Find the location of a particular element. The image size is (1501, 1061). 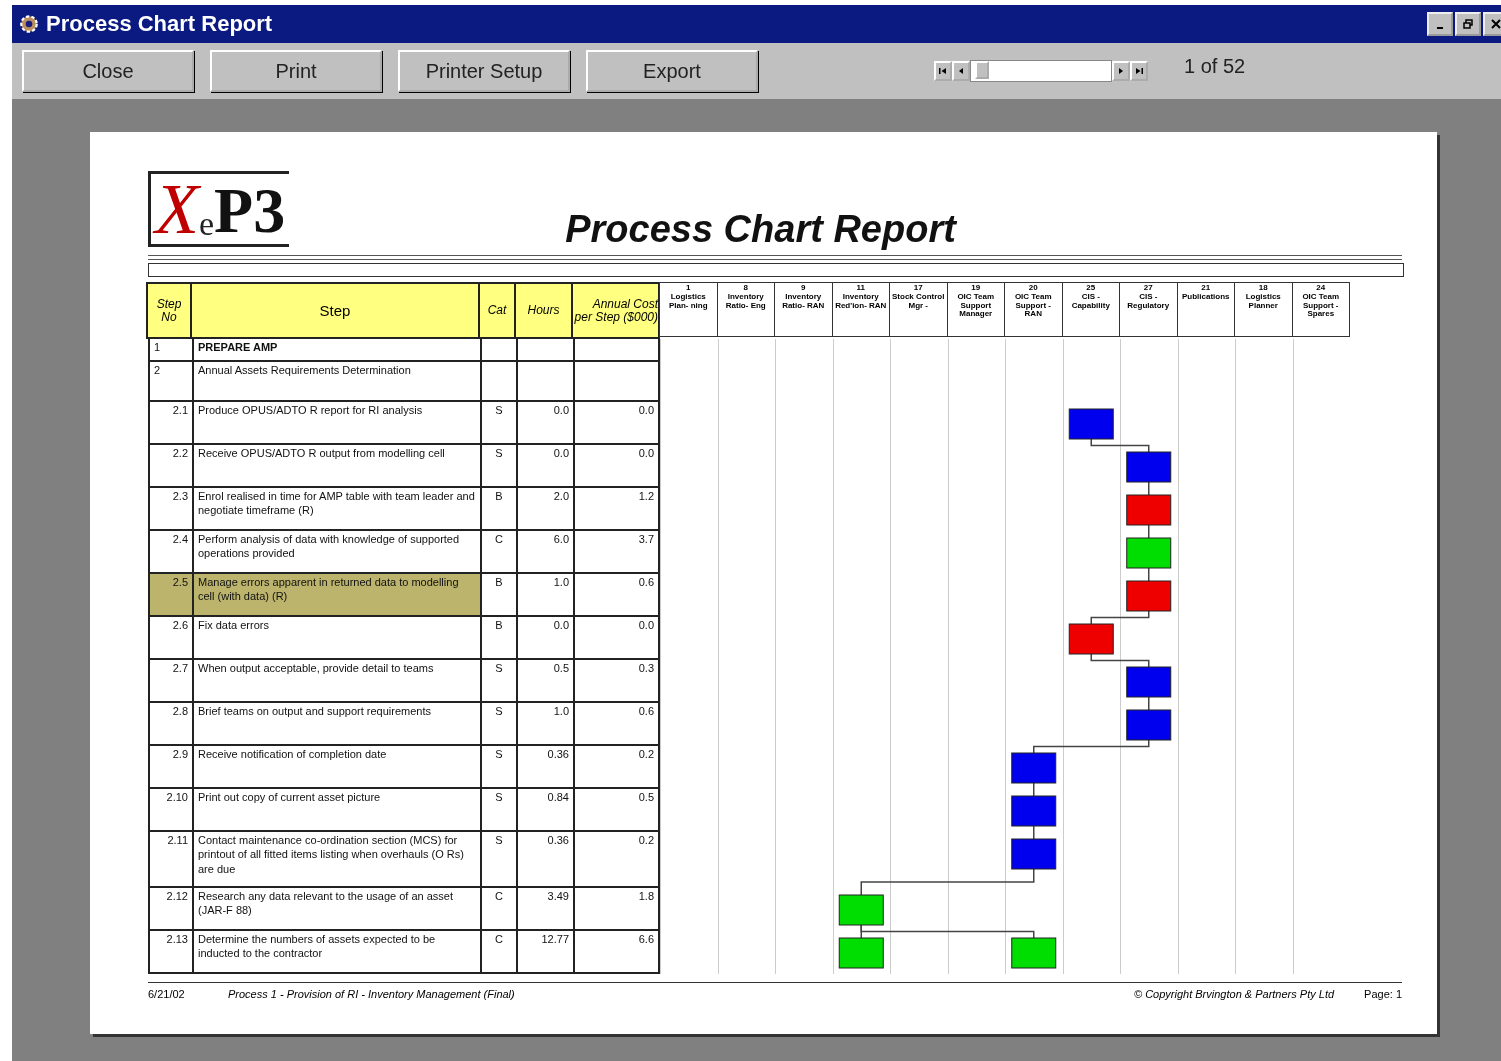

page-number: Page: 1 is located at coordinates (1383, 994).